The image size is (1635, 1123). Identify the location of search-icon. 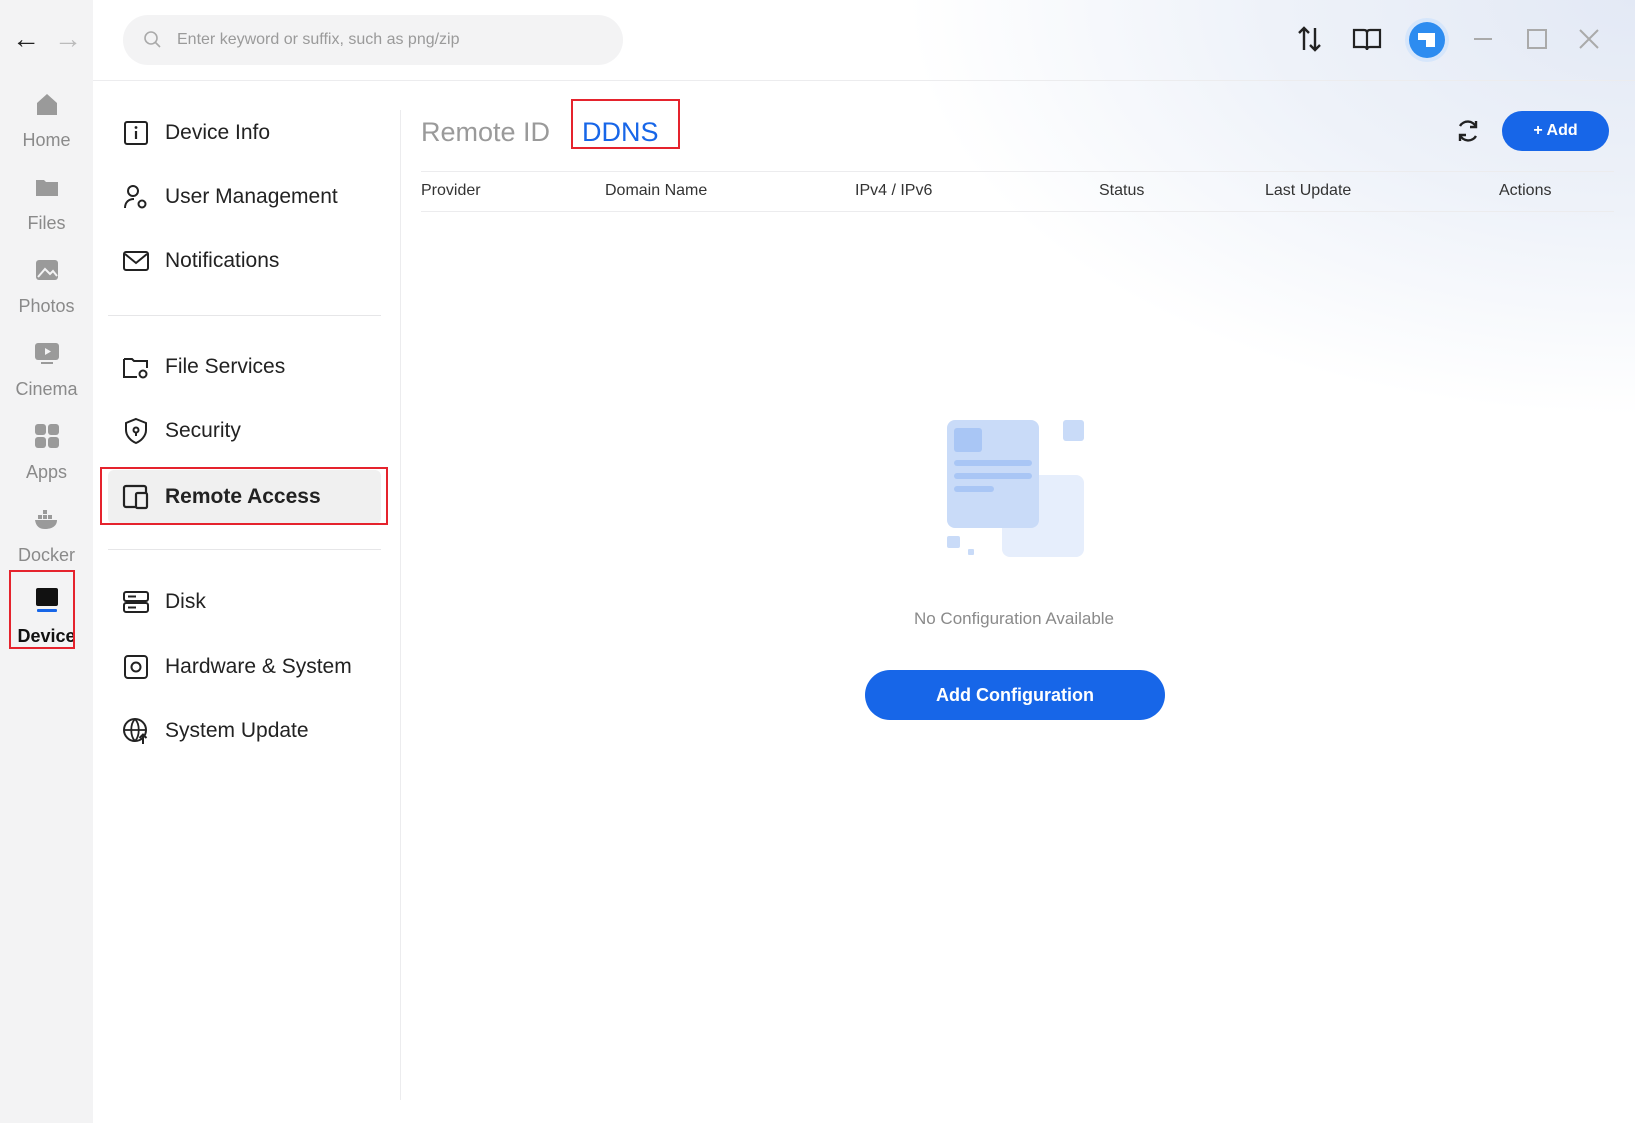
(152, 39).